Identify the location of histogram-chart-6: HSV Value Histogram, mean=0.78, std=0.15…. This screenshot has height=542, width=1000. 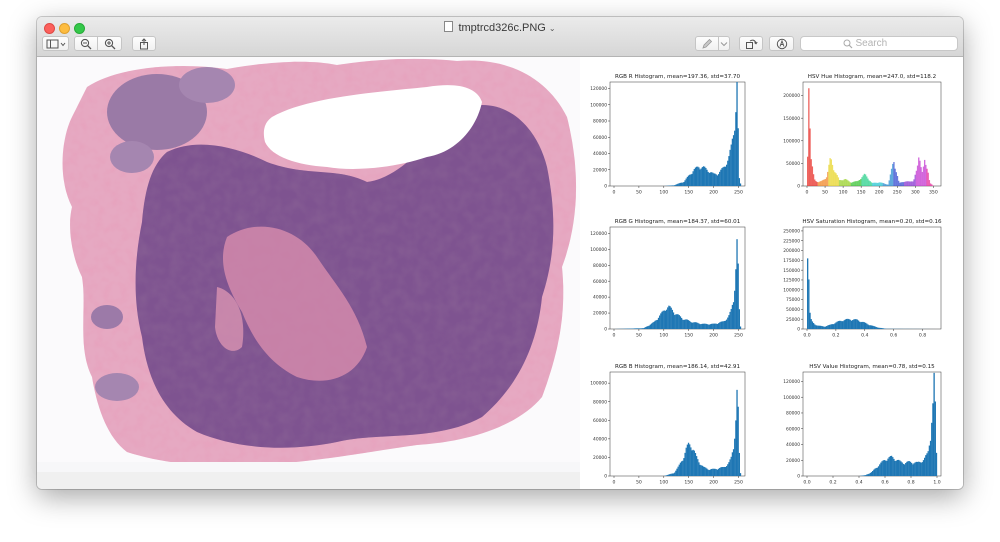
(862, 425).